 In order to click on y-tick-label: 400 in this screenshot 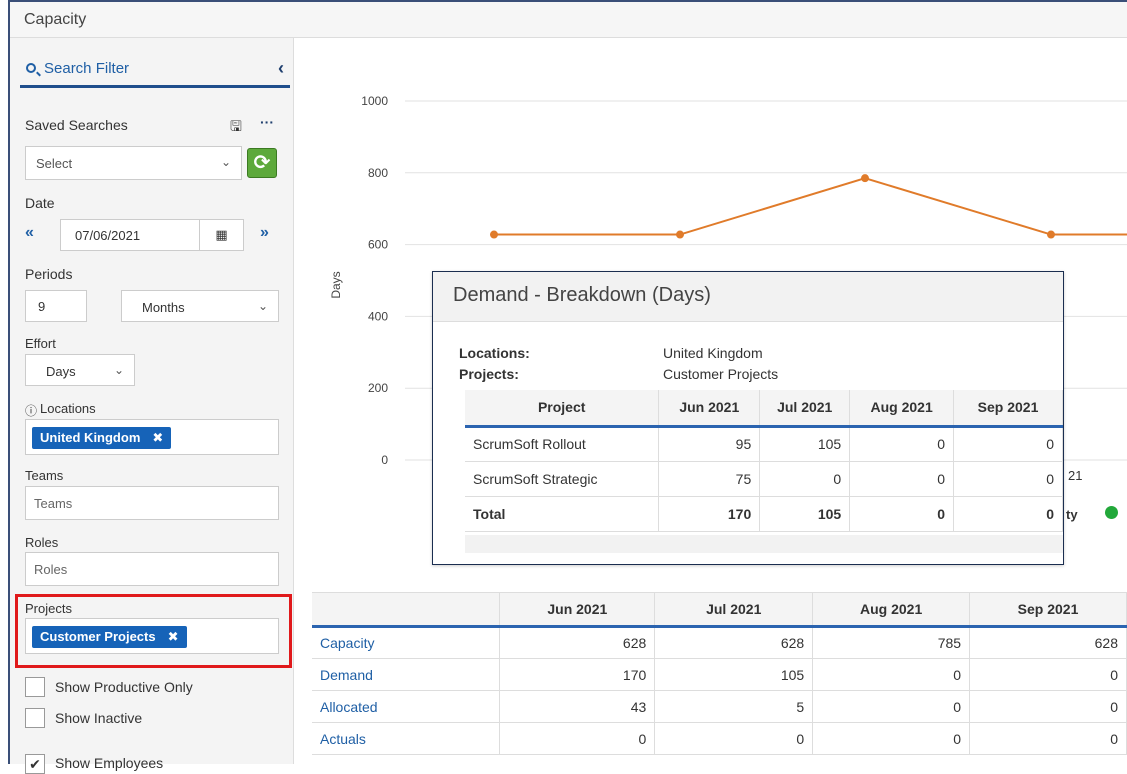, I will do `click(378, 316)`.